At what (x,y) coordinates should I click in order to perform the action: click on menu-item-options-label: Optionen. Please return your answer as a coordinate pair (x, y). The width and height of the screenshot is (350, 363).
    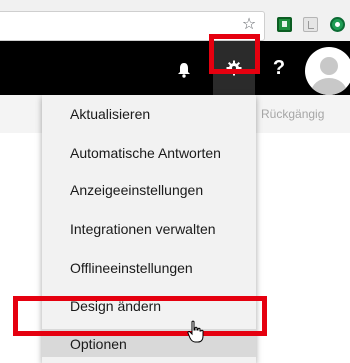
    Looking at the image, I should click on (98, 344).